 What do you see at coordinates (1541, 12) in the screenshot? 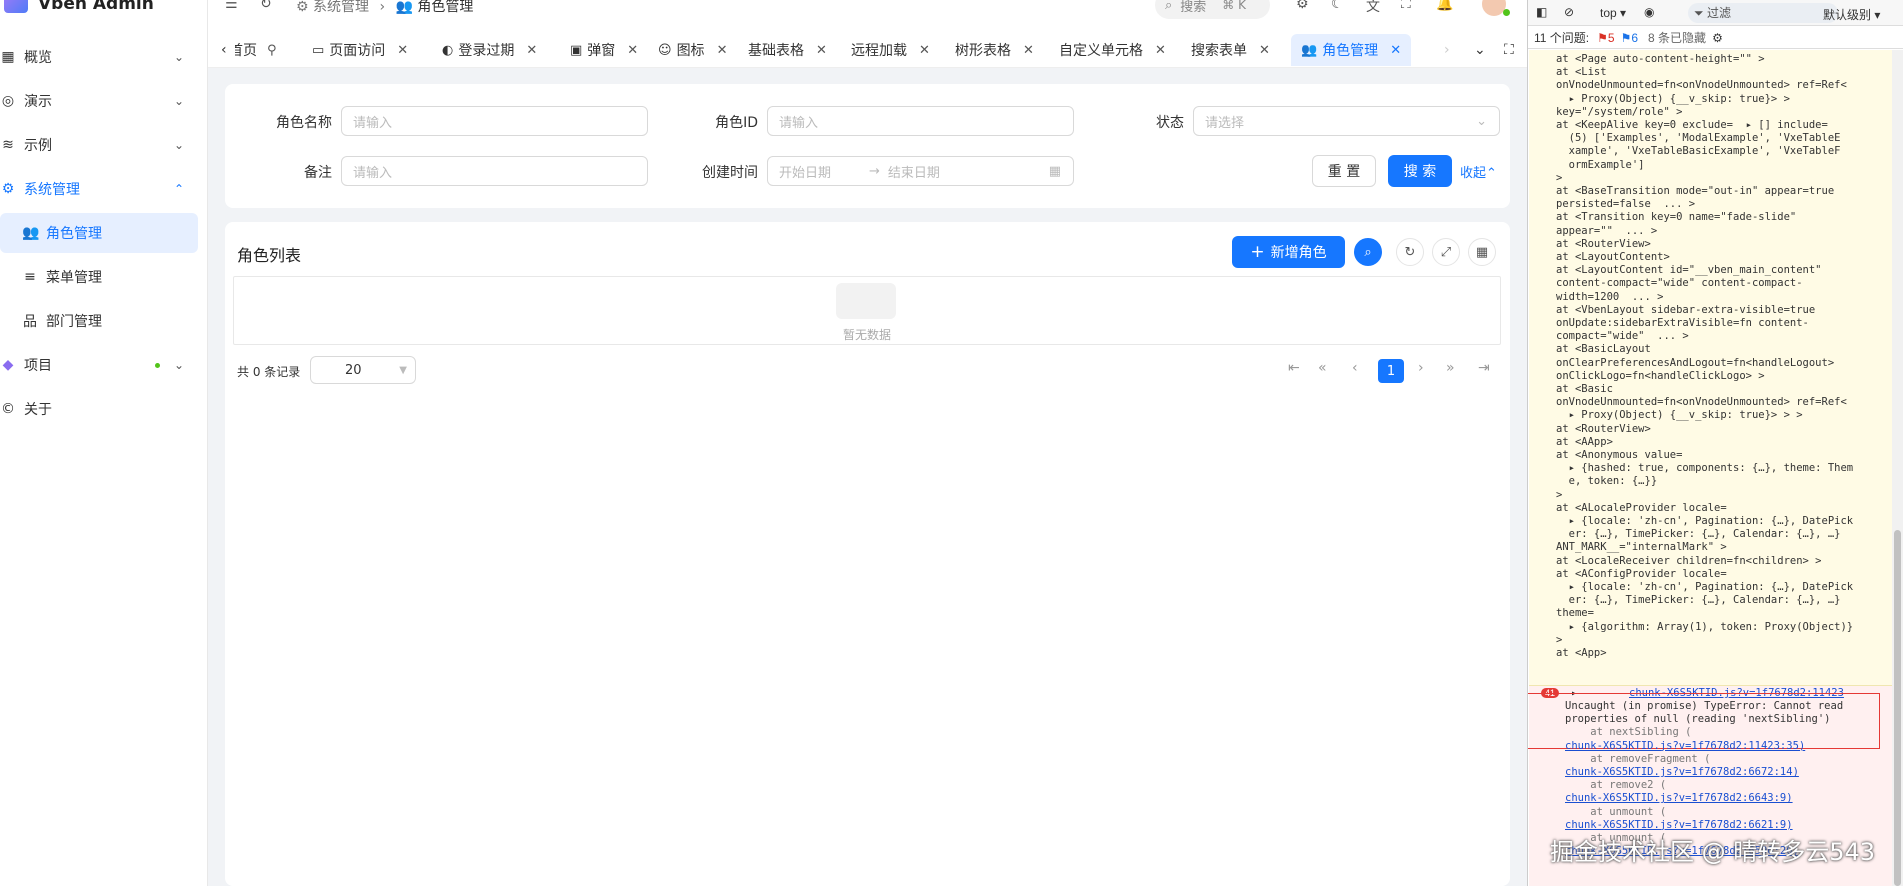
I see `sidebar-toggle-icon: ◧` at bounding box center [1541, 12].